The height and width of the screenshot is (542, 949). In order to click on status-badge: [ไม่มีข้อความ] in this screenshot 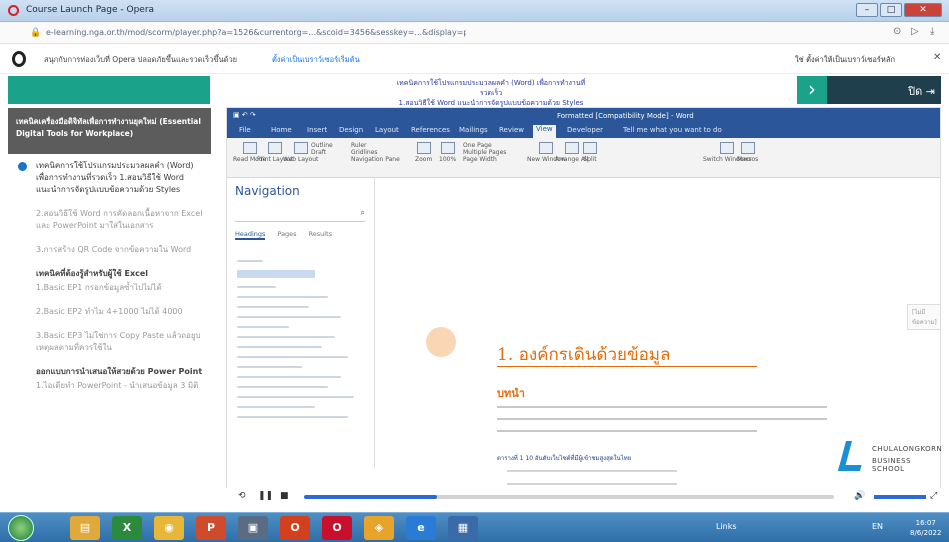, I will do `click(923, 317)`.